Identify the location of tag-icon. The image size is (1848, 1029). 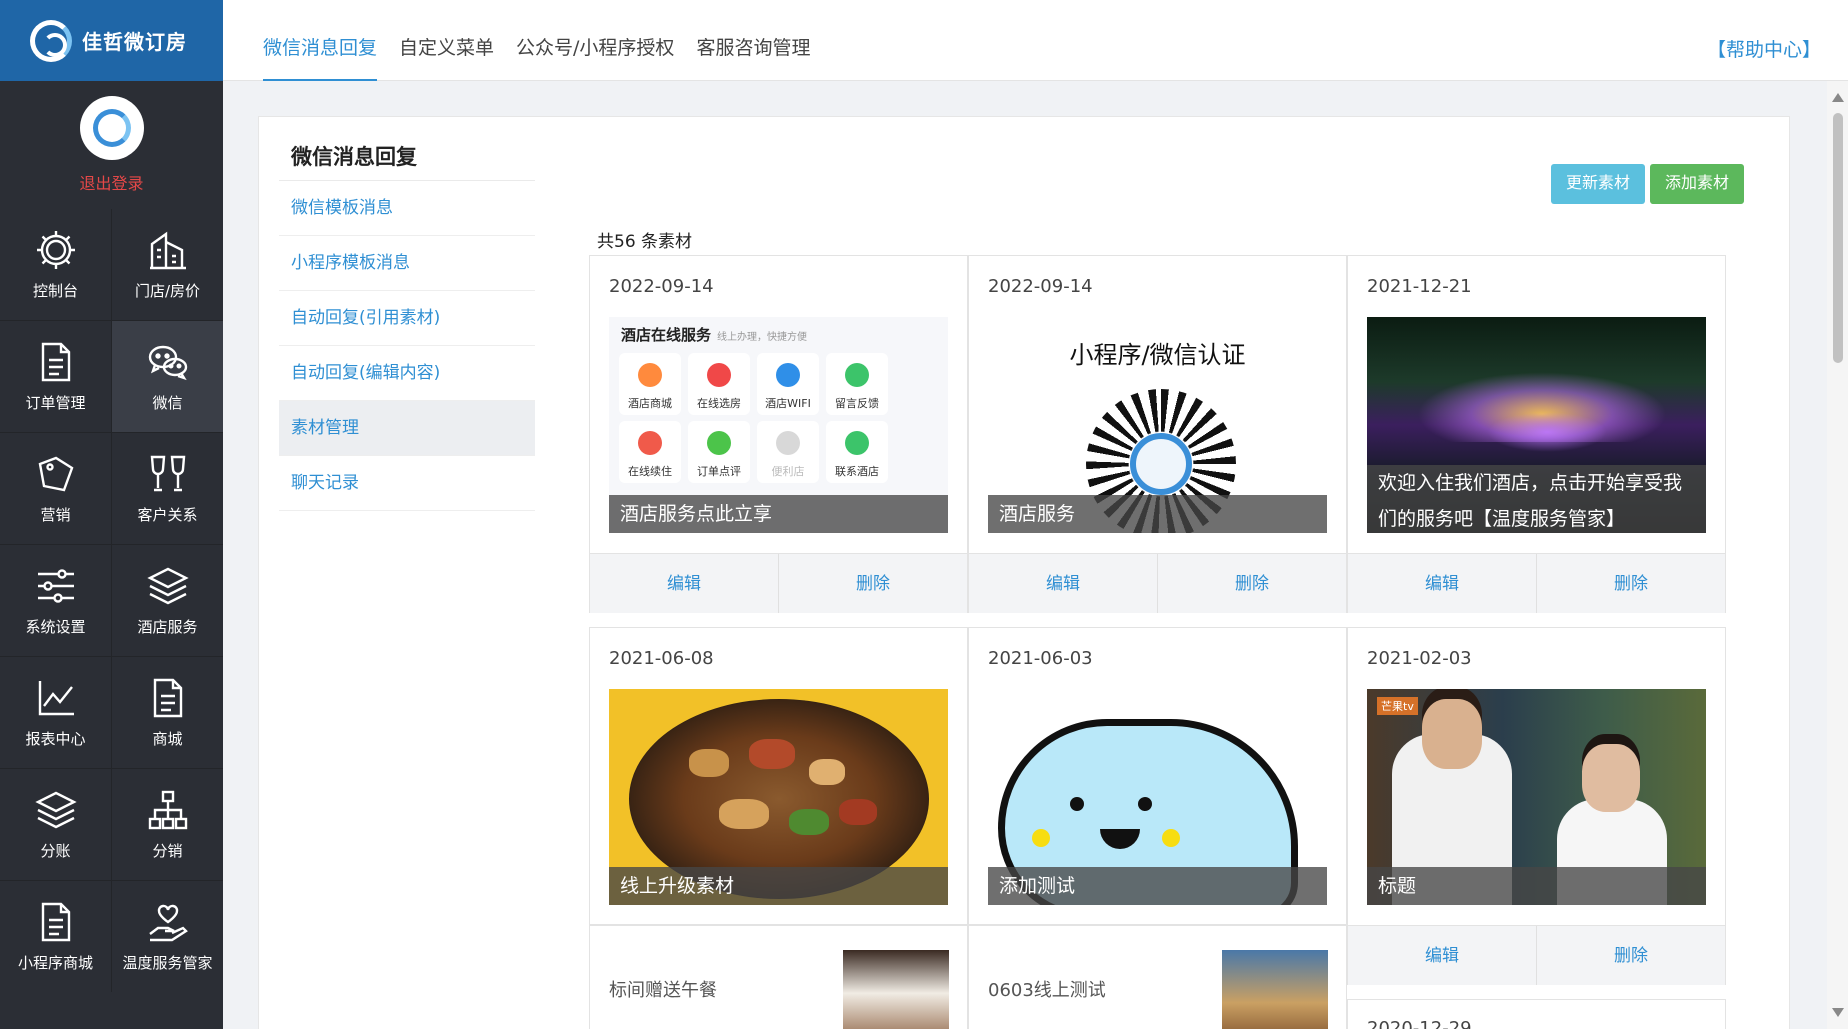
(55, 474).